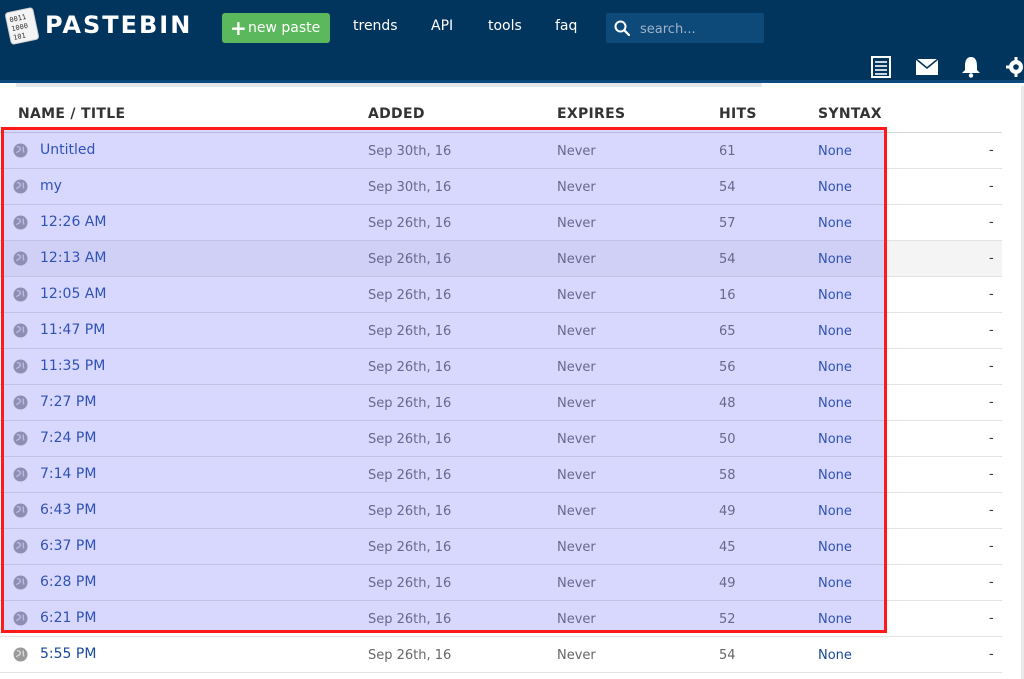 The image size is (1024, 679). Describe the element at coordinates (68, 438) in the screenshot. I see `paste-title-link: 7:24 PM` at that location.